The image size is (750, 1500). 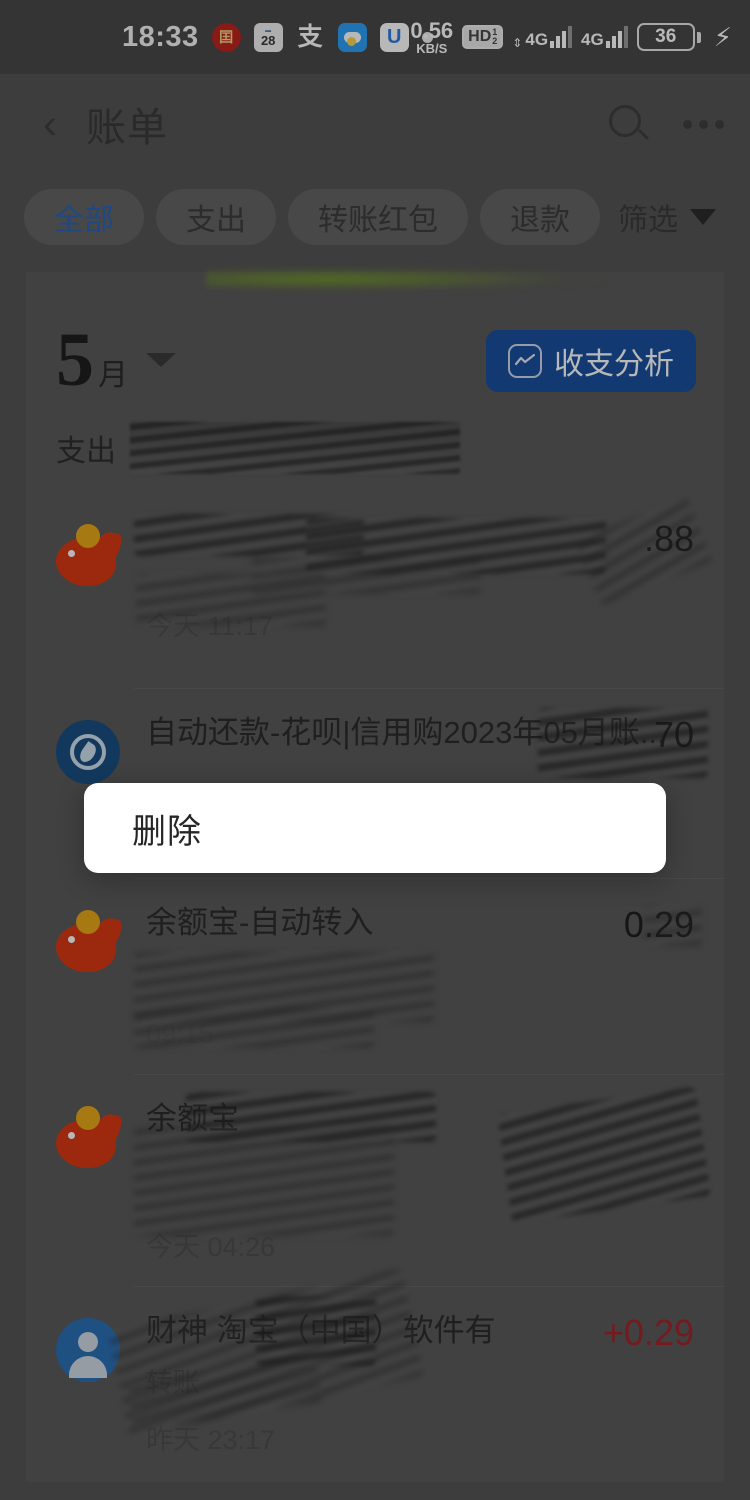 I want to click on transaction-subtitle: 转账, so click(x=173, y=1382).